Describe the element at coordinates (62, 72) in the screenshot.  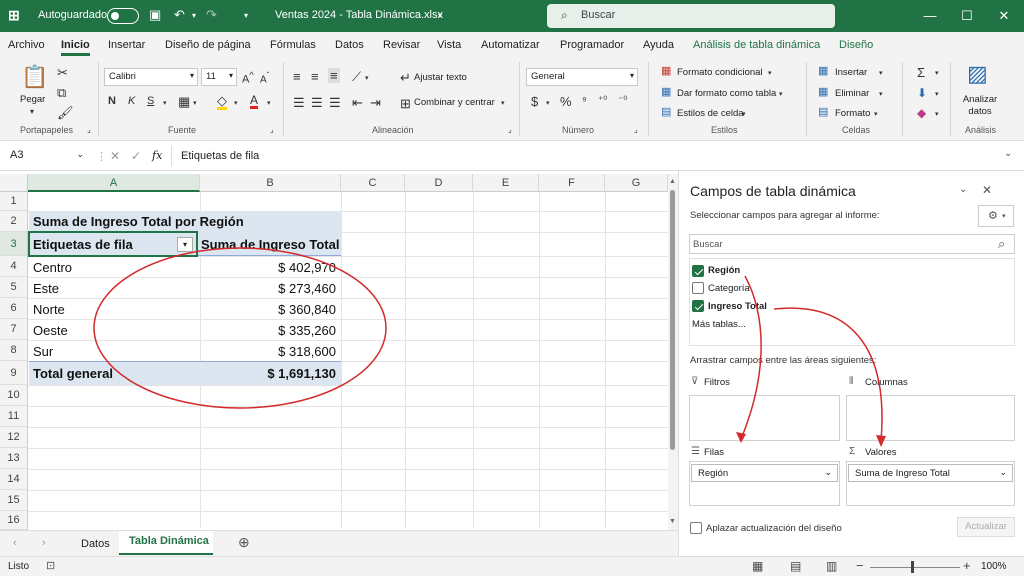
I see `cut-icon: ✂` at that location.